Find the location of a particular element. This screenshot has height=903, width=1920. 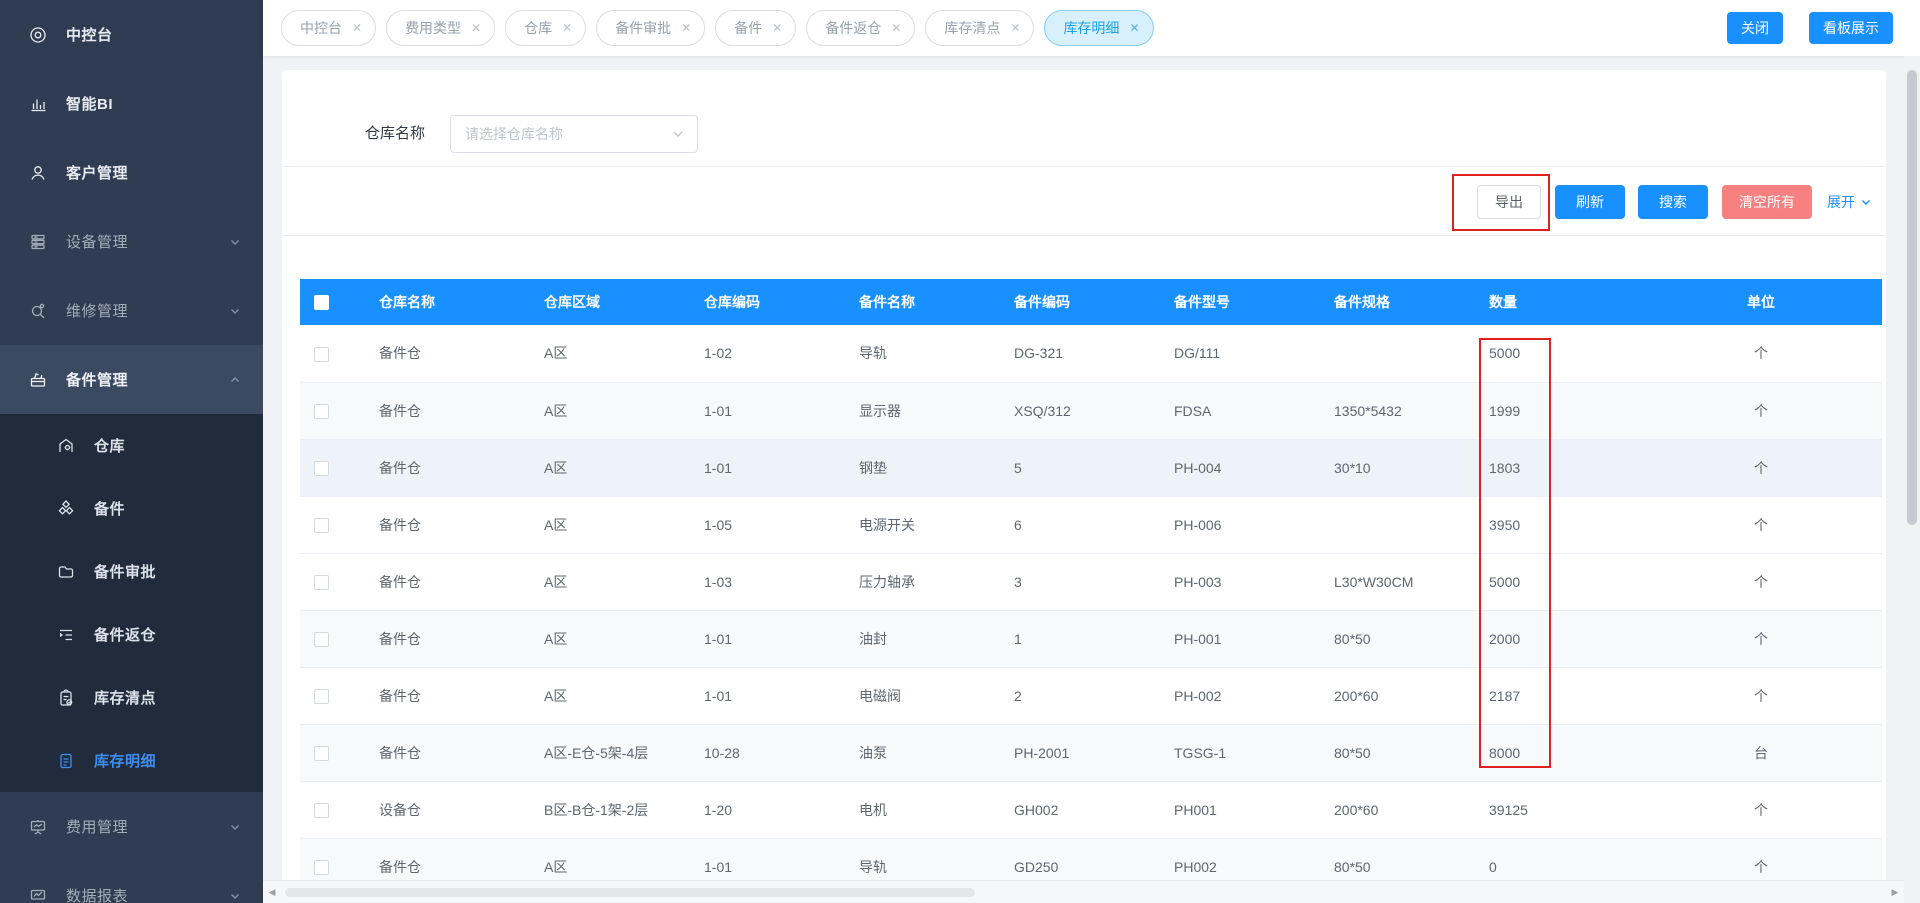

table-row: 备件仓 A区 1-02 导轨 DG-321 DG/111 5000 个 is located at coordinates (1091, 354).